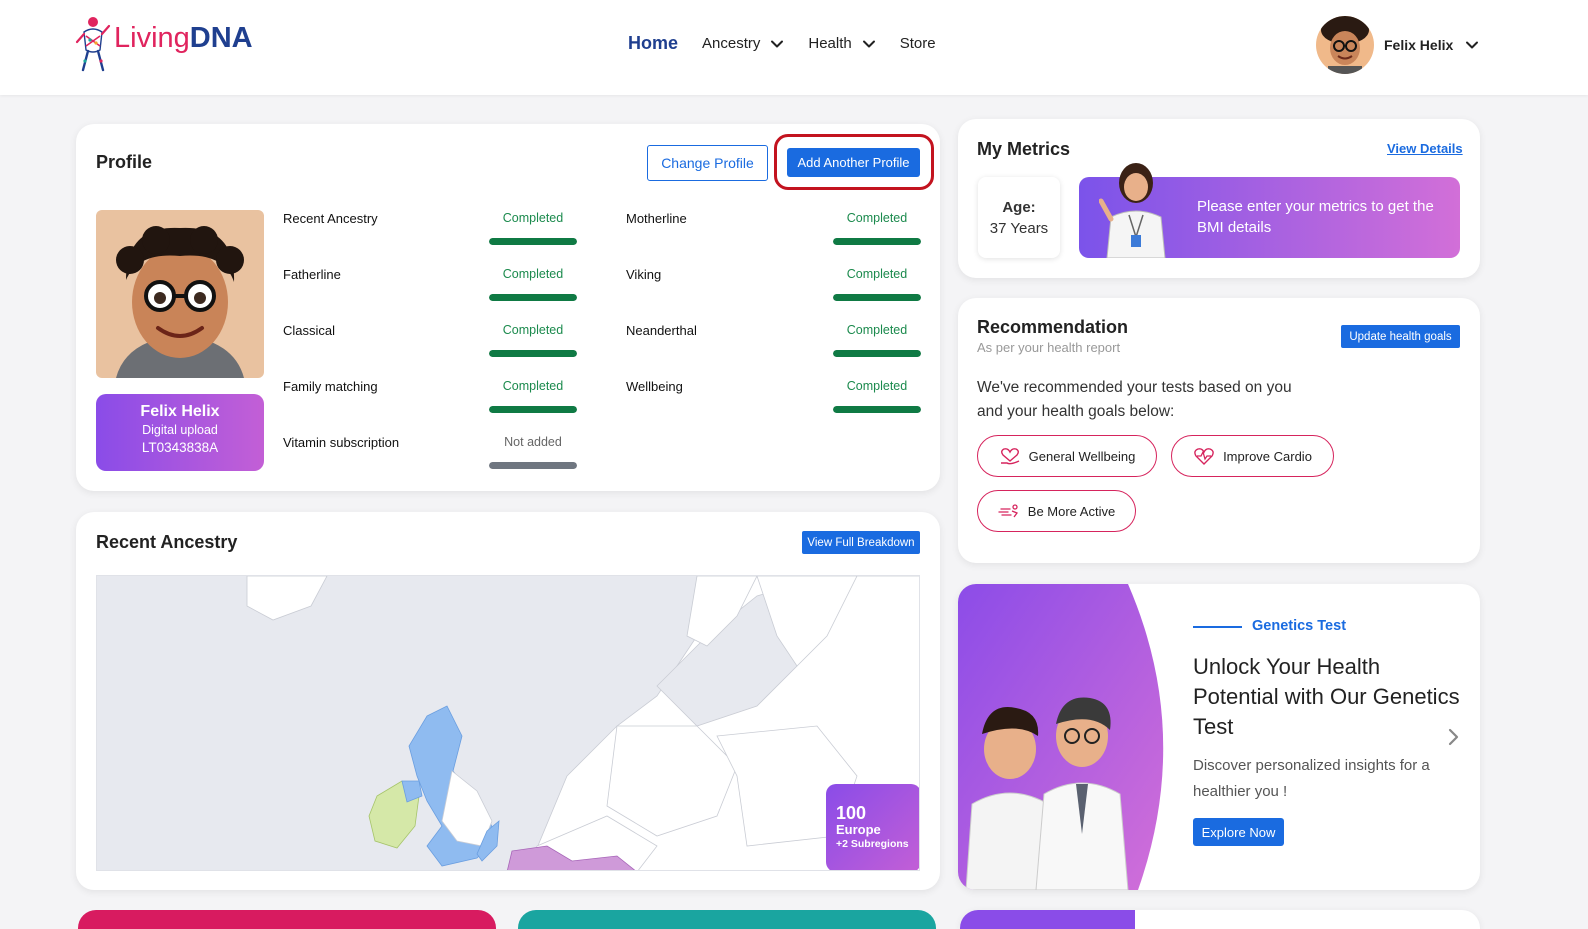 This screenshot has height=929, width=1588. I want to click on avatar, so click(1345, 45).